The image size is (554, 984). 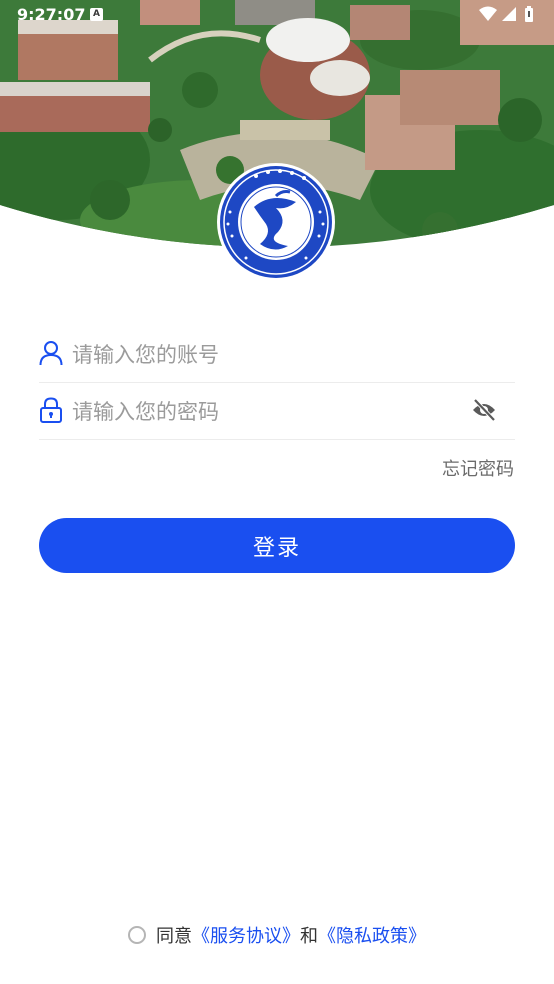 What do you see at coordinates (96, 14) in the screenshot?
I see `notification-a-icon: A` at bounding box center [96, 14].